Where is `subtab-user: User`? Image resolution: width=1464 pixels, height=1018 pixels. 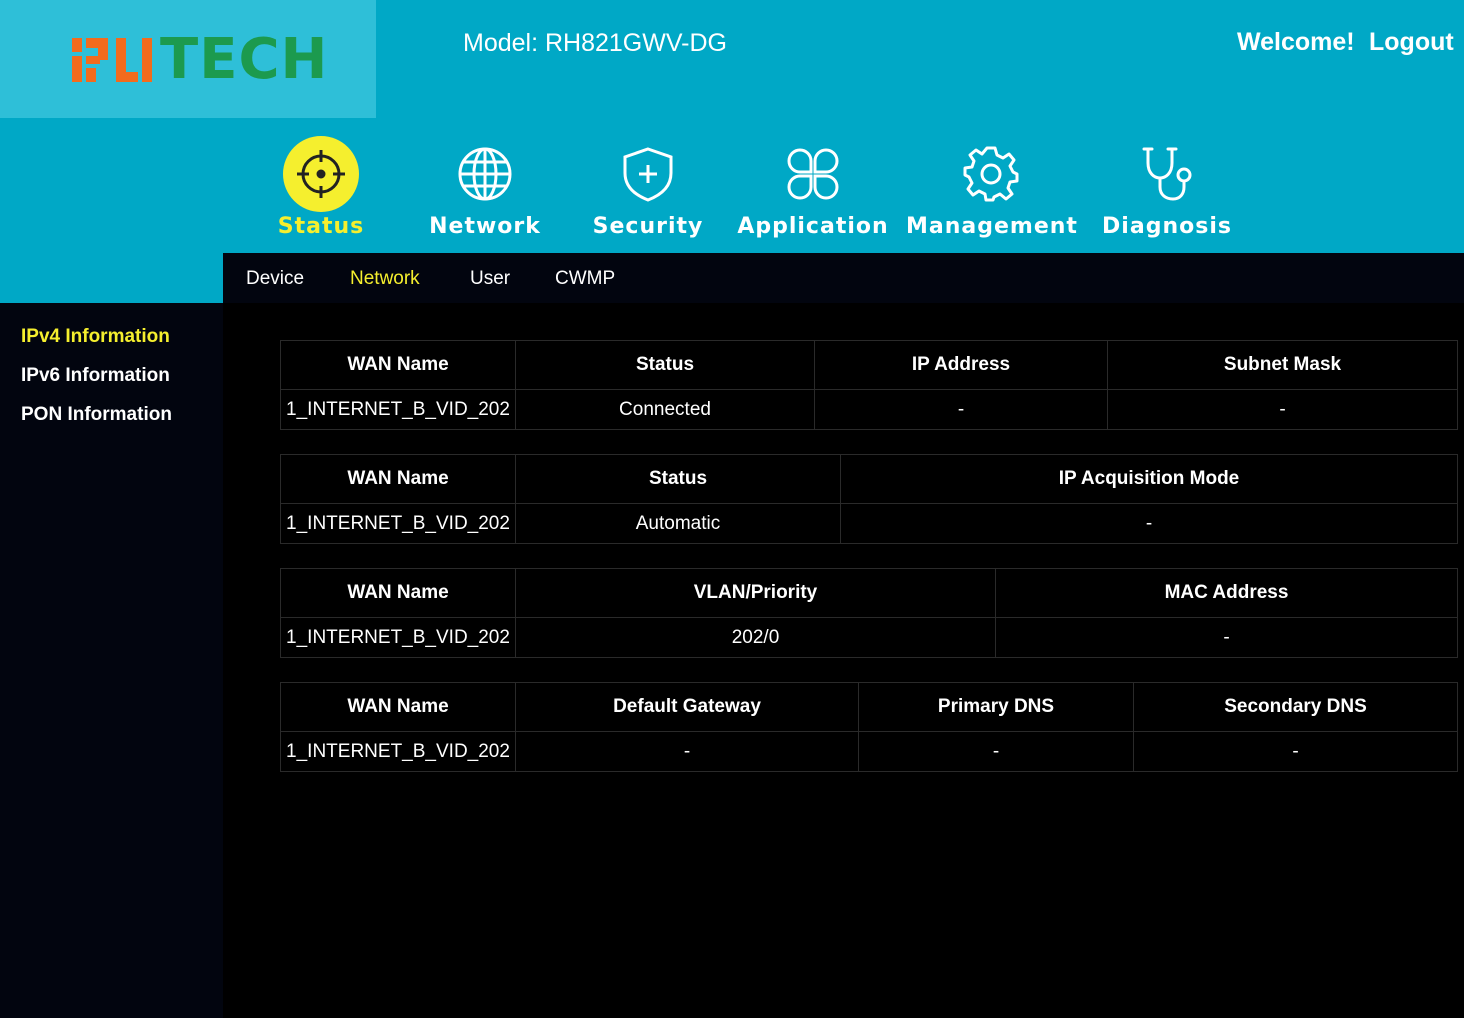 subtab-user: User is located at coordinates (490, 279).